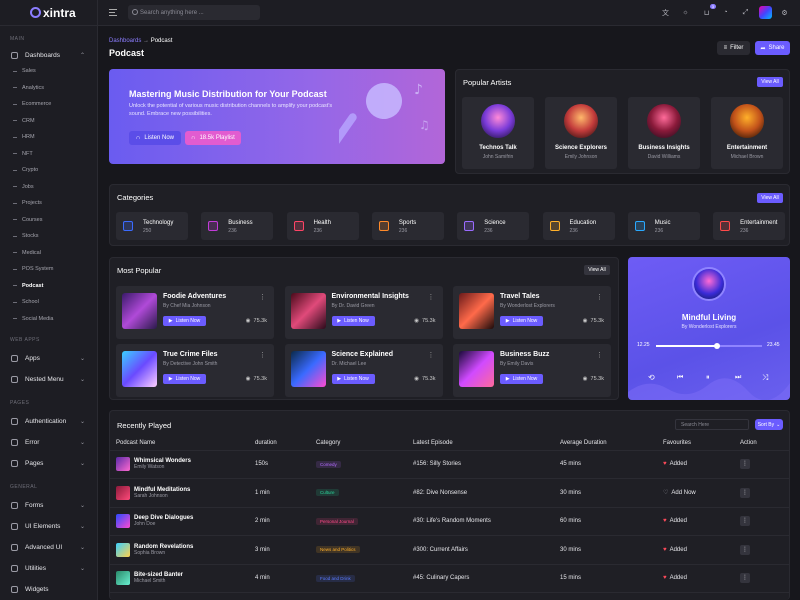  I want to click on breadcrumb-dashboards: Dashboards, so click(125, 41).